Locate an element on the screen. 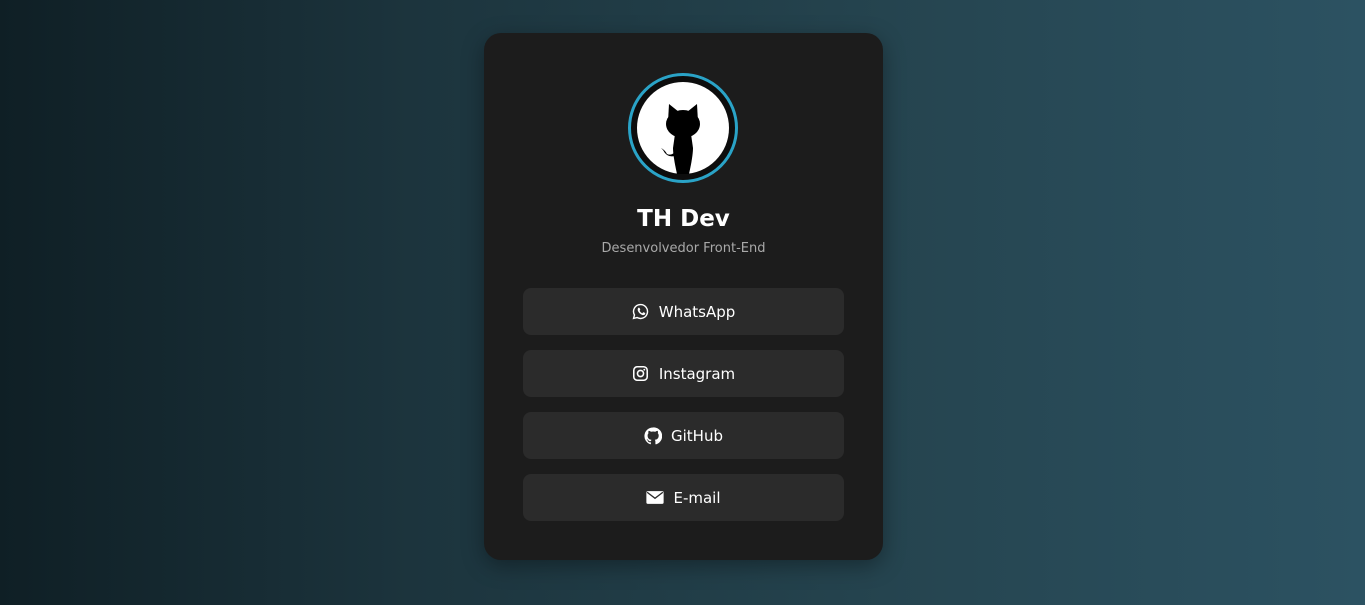 The height and width of the screenshot is (605, 1365). github-octocat-icon is located at coordinates (683, 128).